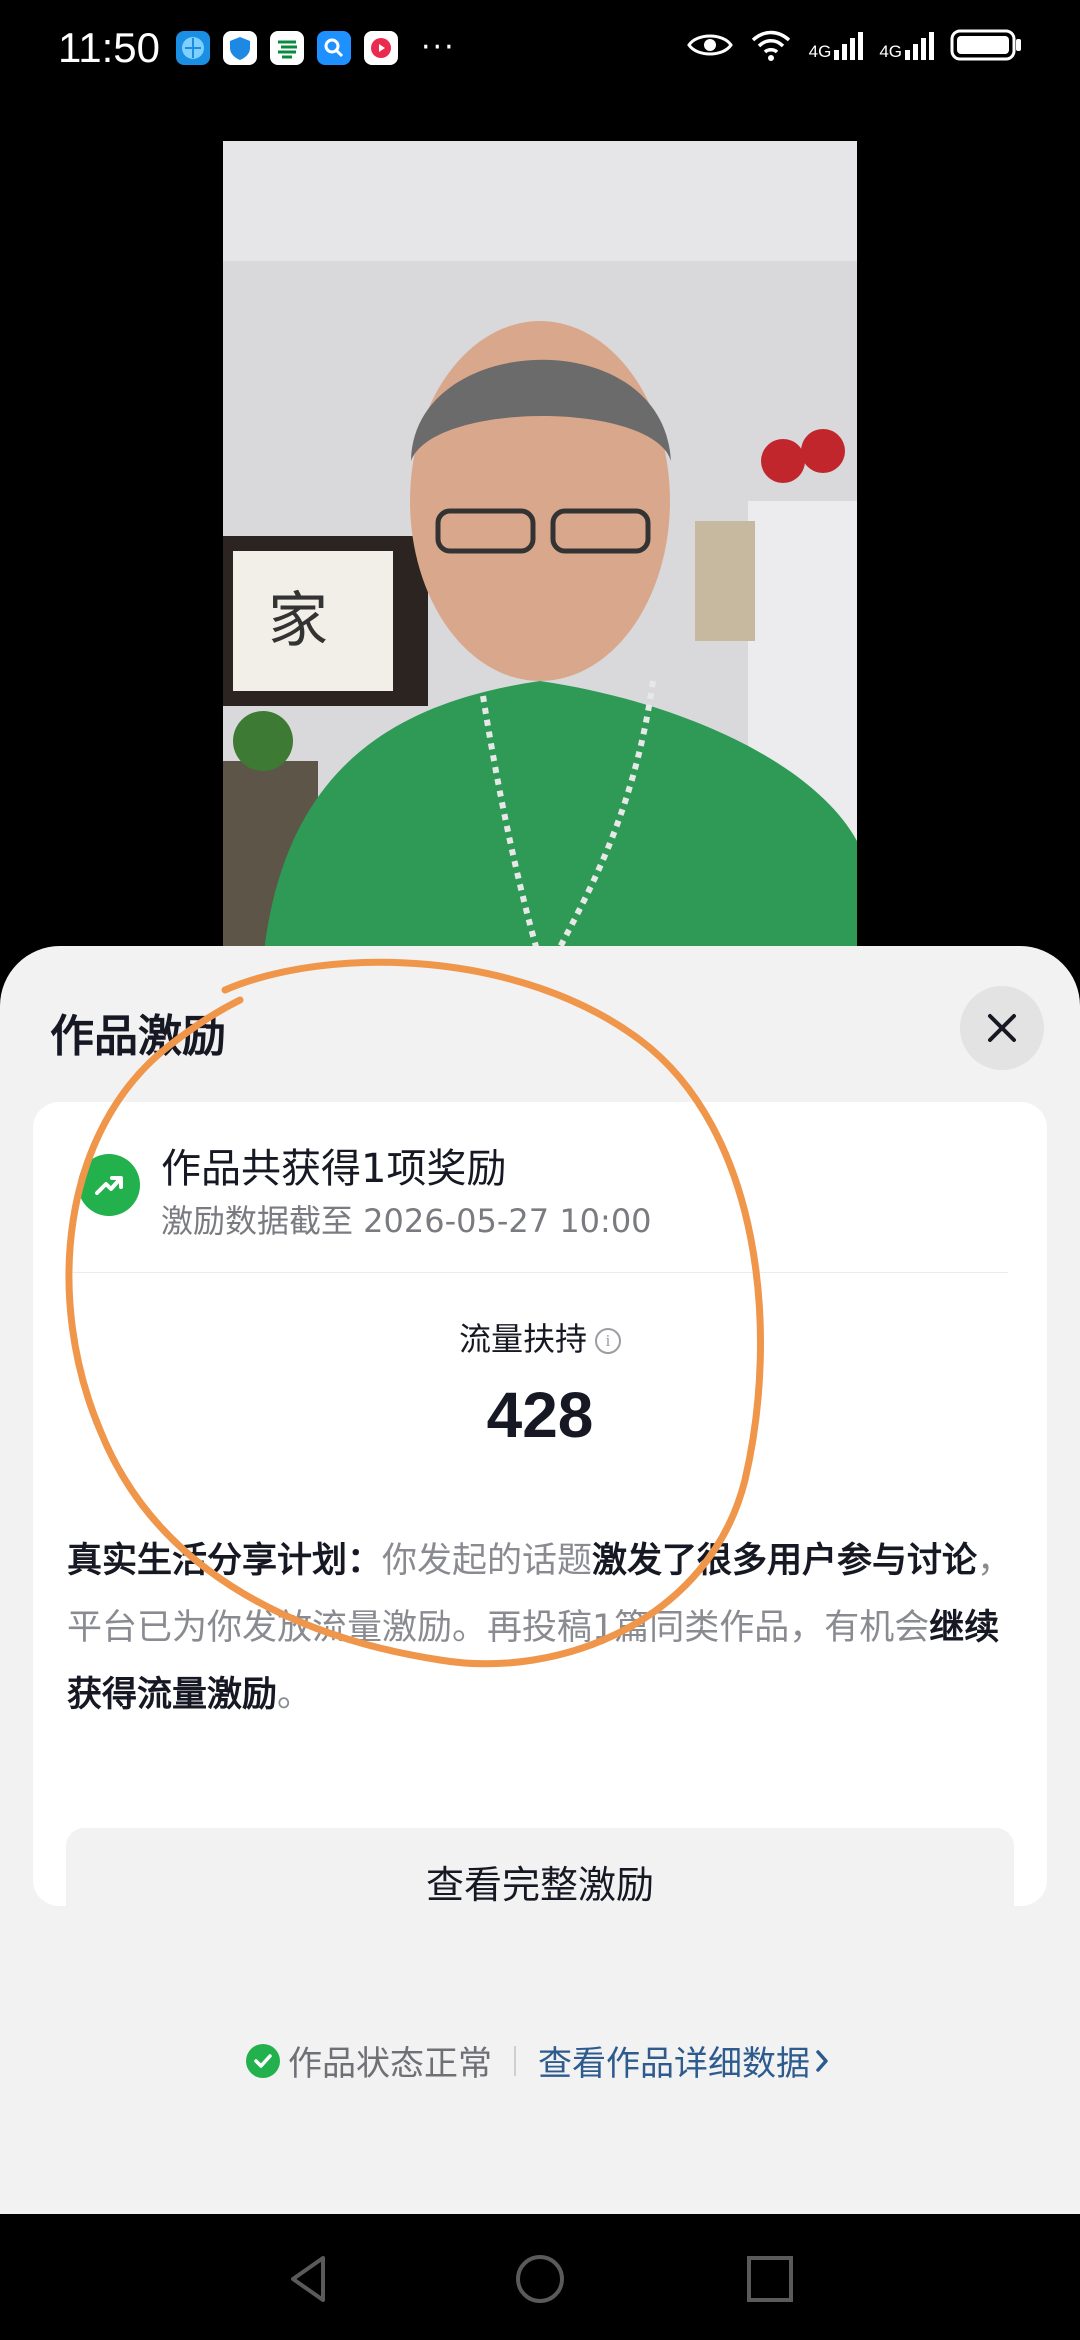 The width and height of the screenshot is (1080, 2340). Describe the element at coordinates (381, 47) in the screenshot. I see `video-app-icon` at that location.